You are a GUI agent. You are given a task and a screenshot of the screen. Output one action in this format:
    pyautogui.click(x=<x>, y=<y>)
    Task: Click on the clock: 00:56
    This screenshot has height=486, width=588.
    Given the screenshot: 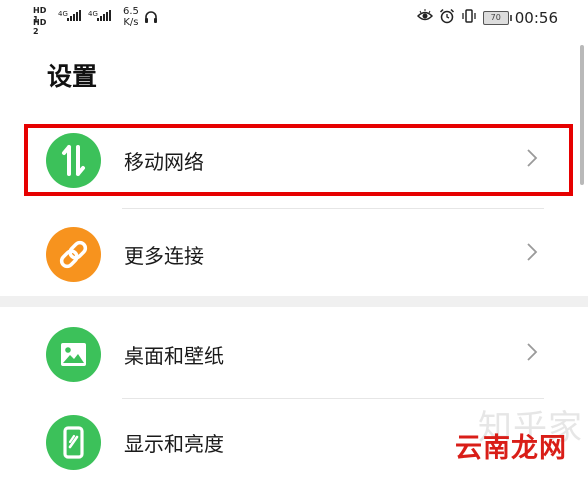 What is the action you would take?
    pyautogui.click(x=536, y=18)
    